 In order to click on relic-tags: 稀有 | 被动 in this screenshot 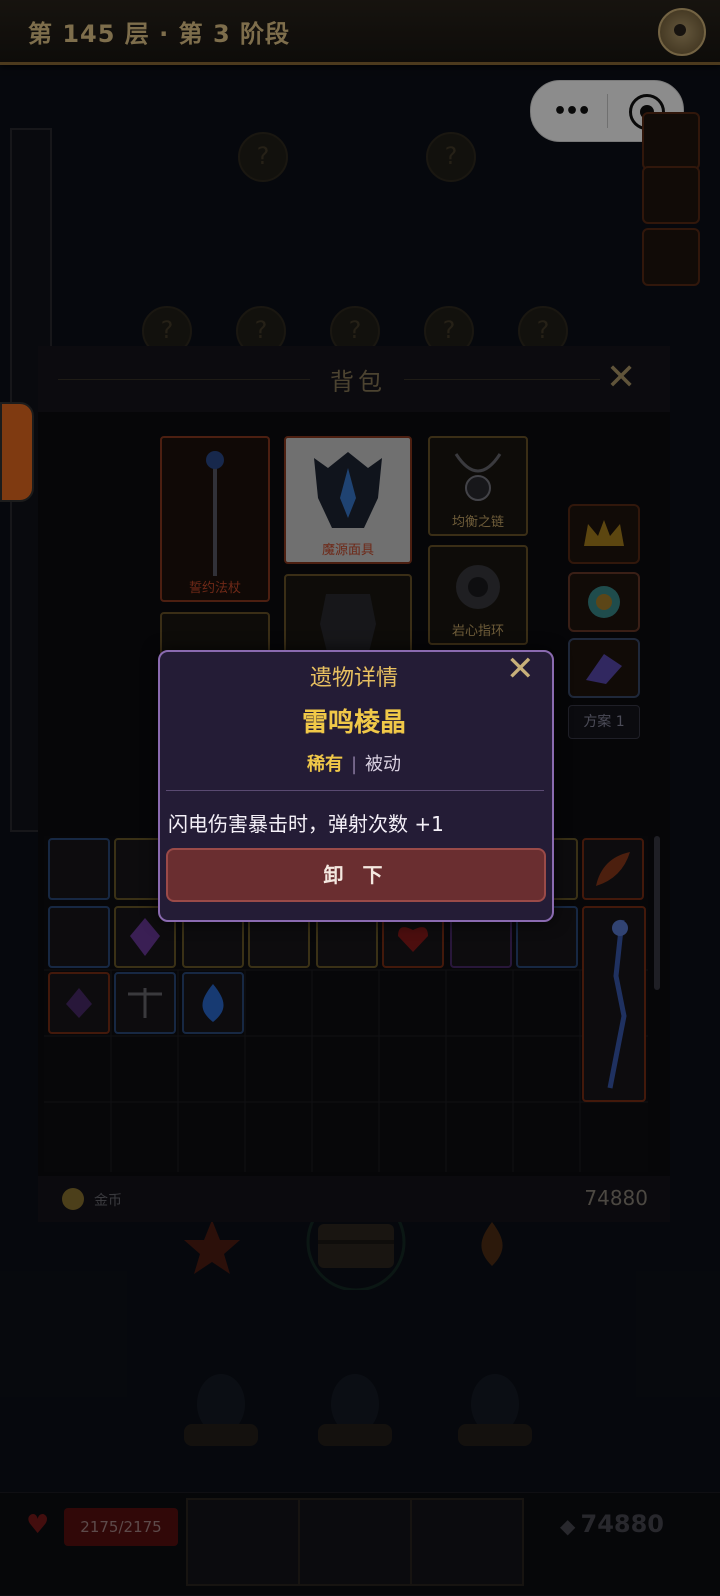, I will do `click(354, 763)`.